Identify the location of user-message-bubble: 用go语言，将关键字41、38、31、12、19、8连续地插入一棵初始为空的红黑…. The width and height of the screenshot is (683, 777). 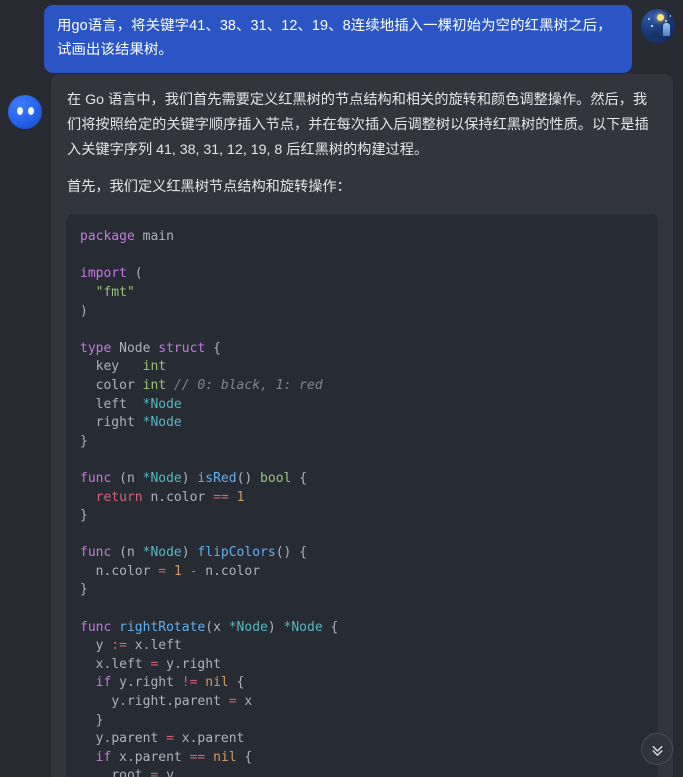
(338, 39).